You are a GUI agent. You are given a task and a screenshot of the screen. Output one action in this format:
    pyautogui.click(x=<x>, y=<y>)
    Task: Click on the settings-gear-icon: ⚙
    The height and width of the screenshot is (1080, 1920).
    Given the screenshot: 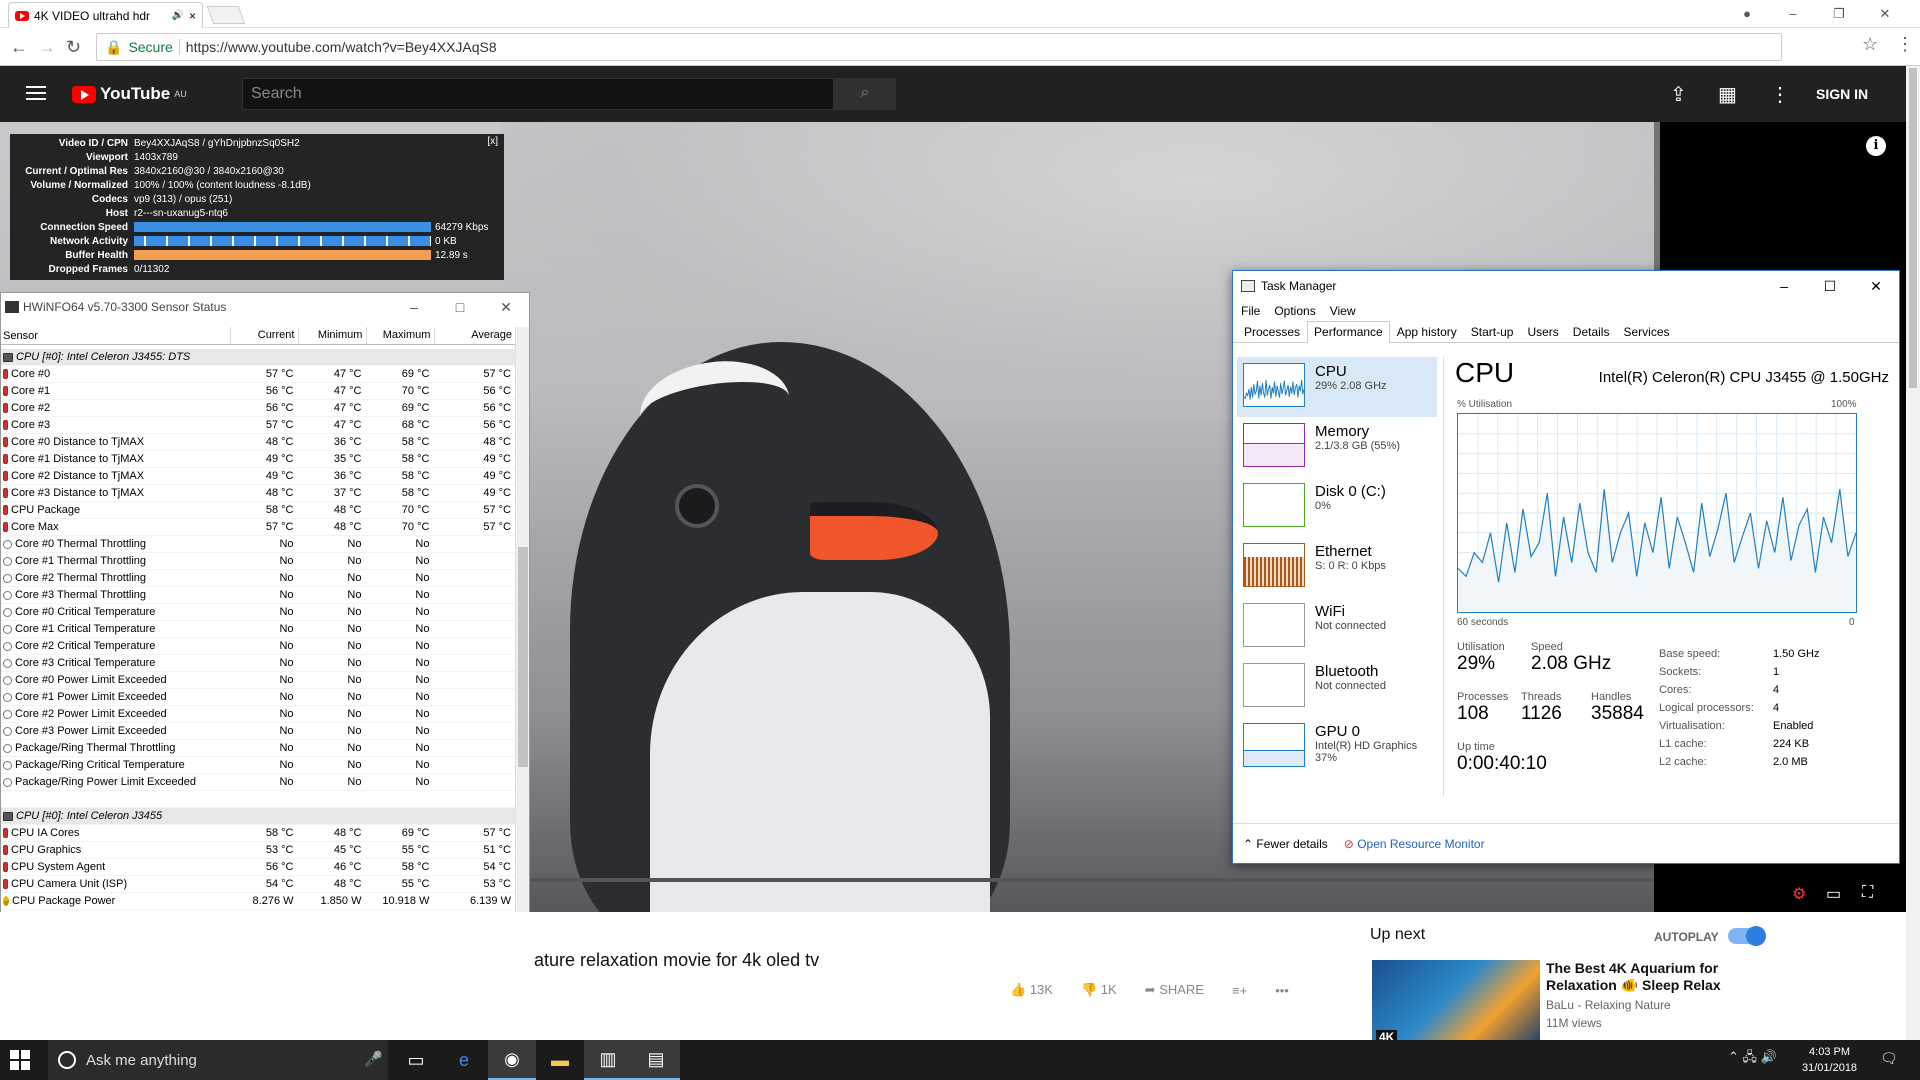 What is the action you would take?
    pyautogui.click(x=1799, y=894)
    